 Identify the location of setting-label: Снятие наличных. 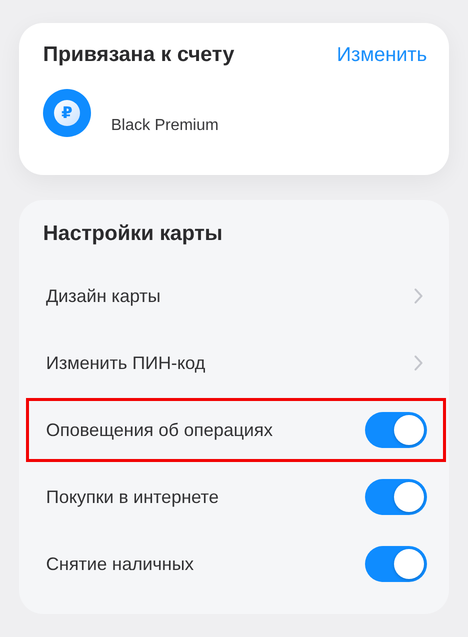
(120, 564).